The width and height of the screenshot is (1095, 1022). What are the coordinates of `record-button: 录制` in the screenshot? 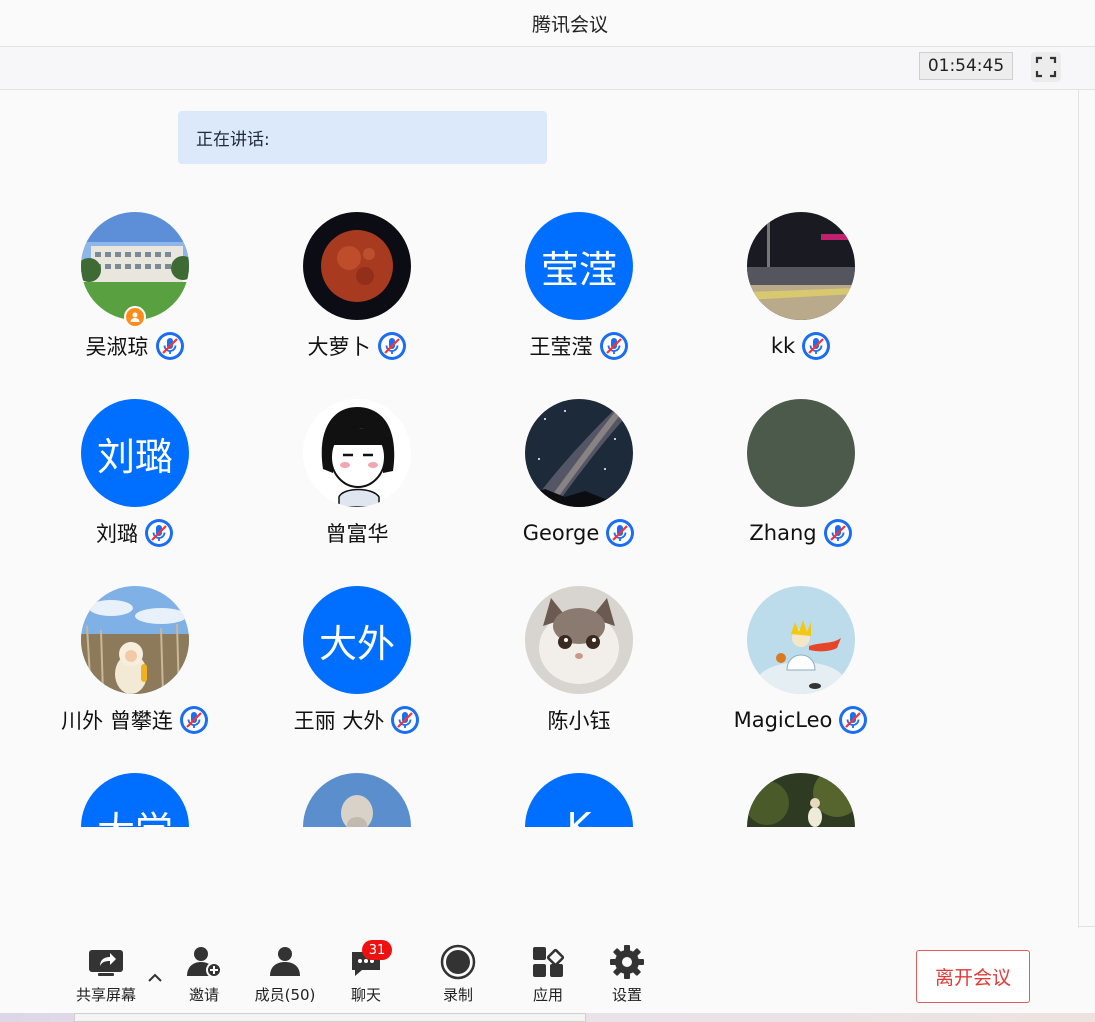 It's located at (458, 973).